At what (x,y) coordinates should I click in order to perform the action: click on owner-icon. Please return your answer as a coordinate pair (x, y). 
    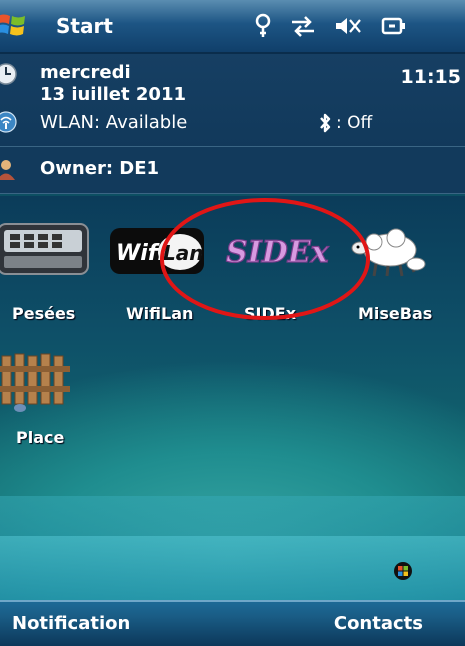
    Looking at the image, I should click on (7, 170).